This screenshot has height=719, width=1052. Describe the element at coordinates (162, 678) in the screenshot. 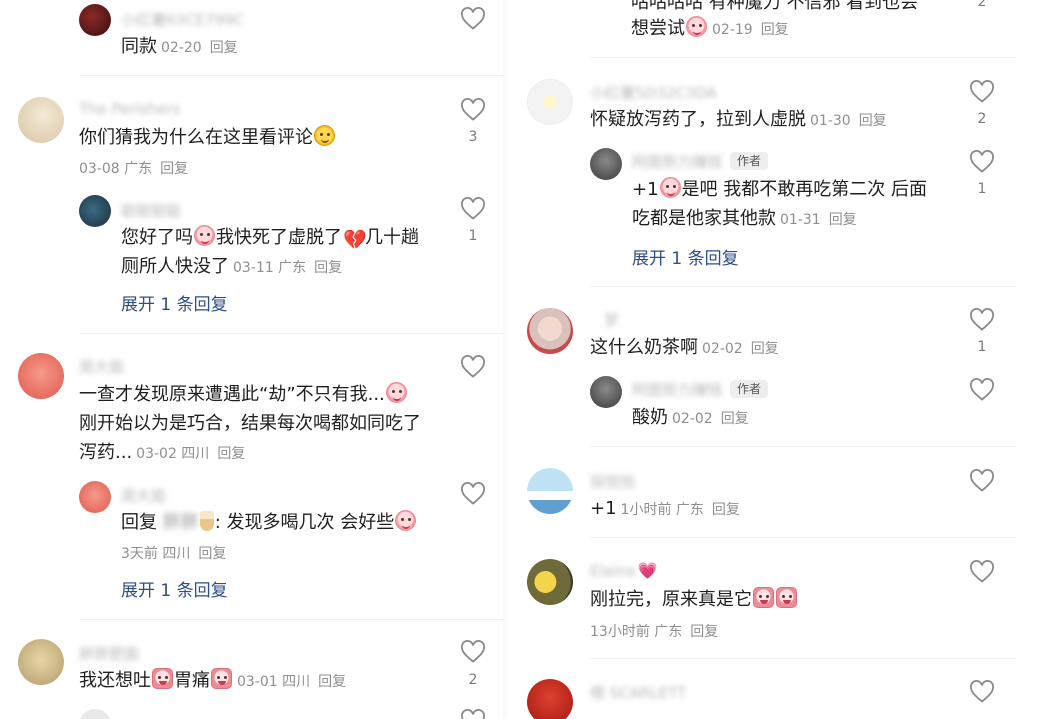

I see `emoji-vomit-icon` at that location.